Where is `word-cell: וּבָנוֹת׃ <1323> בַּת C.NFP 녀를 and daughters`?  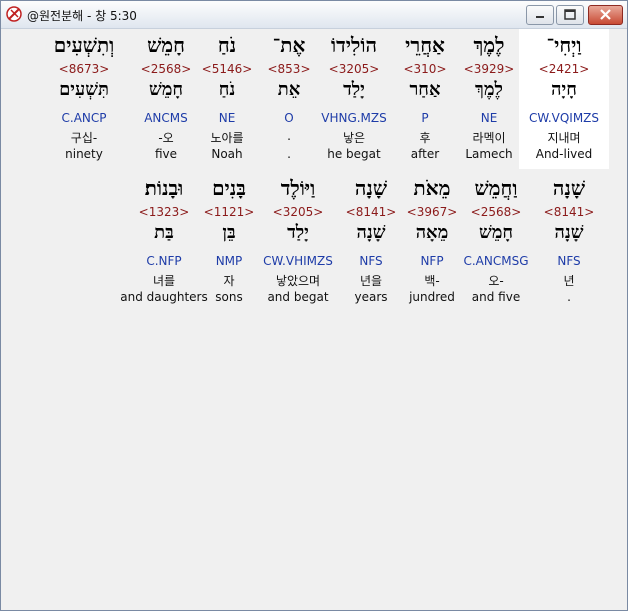 word-cell: וּבָנוֹת׃ <1323> בַּת C.NFP 녀를 and daughters is located at coordinates (164, 242).